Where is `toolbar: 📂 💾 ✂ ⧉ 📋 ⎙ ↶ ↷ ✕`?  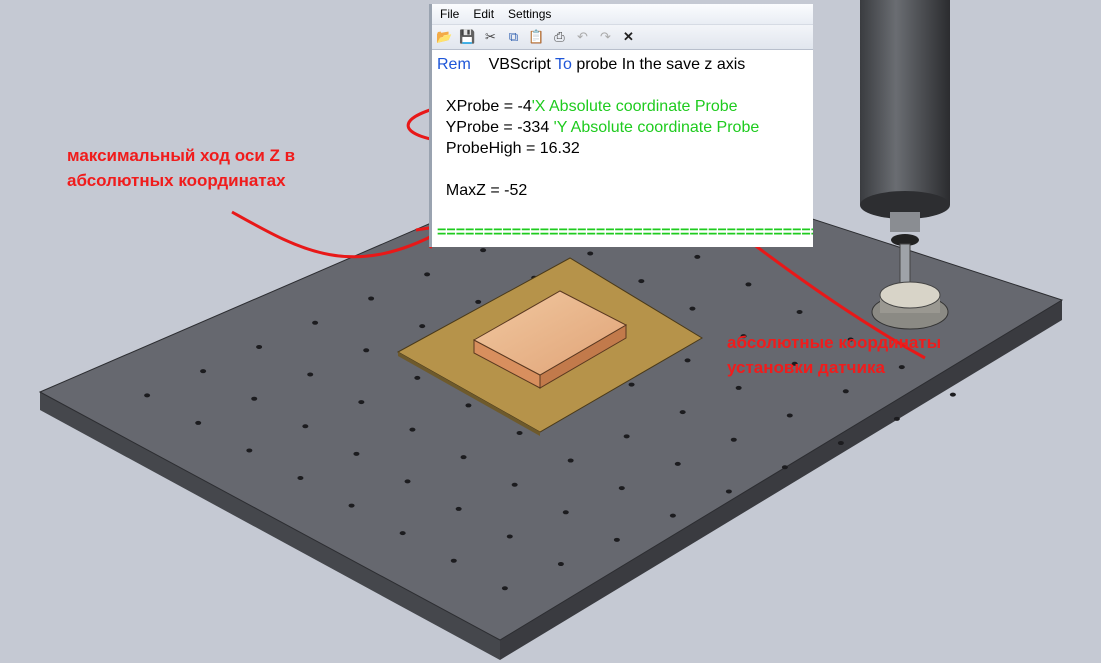
toolbar: 📂 💾 ✂ ⧉ 📋 ⎙ ↶ ↷ ✕ is located at coordinates (622, 37).